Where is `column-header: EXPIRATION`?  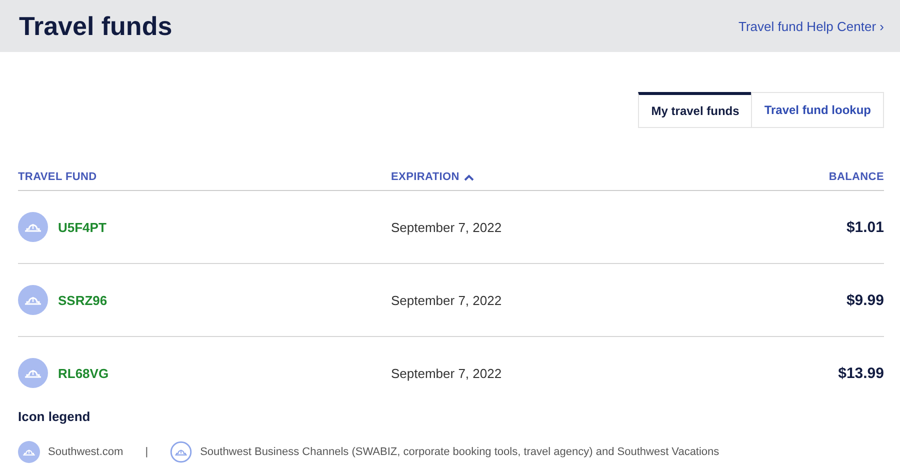 column-header: EXPIRATION is located at coordinates (432, 177).